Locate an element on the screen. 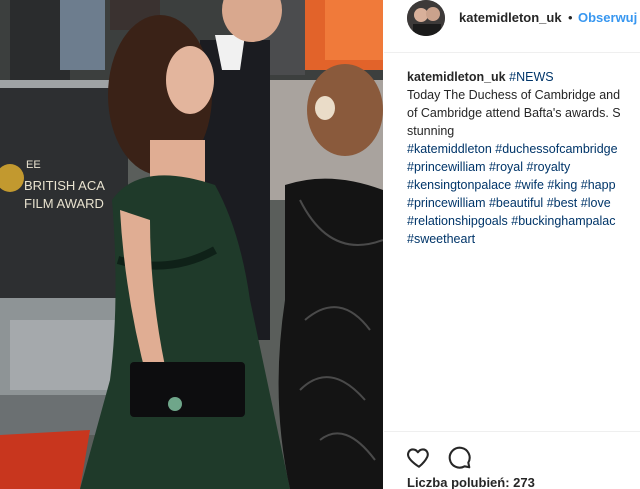 The width and height of the screenshot is (640, 489). caption-first-line: katemidleton_uk #NEWS is located at coordinates (523, 77).